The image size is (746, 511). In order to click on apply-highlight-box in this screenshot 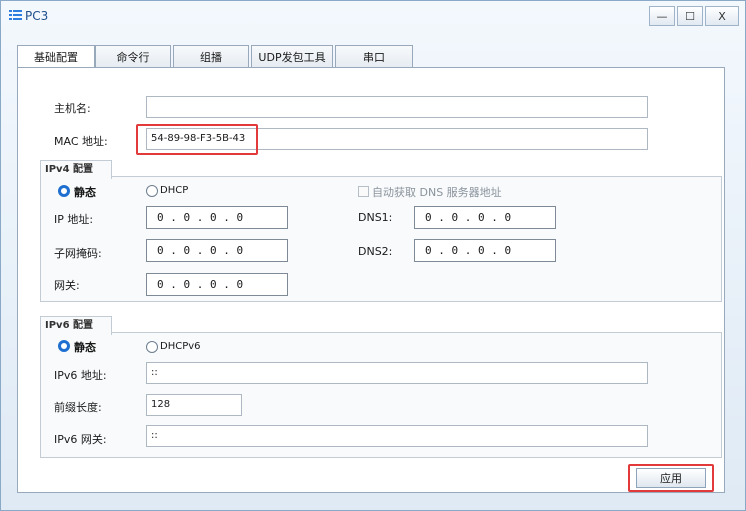, I will do `click(671, 478)`.